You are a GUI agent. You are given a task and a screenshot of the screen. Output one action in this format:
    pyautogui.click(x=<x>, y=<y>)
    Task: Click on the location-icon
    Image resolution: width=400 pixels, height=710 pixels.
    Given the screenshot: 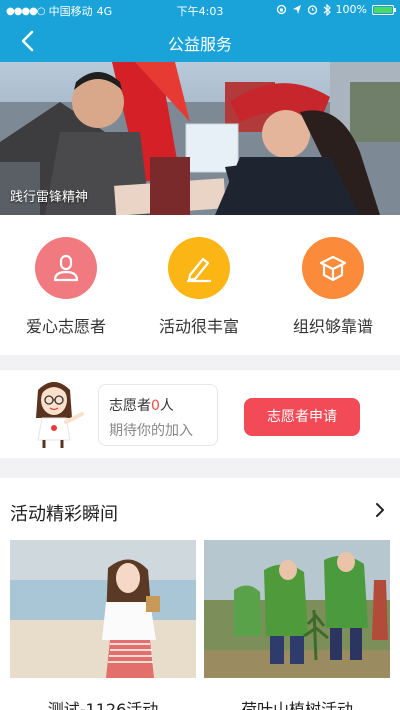 What is the action you would take?
    pyautogui.click(x=296, y=9)
    